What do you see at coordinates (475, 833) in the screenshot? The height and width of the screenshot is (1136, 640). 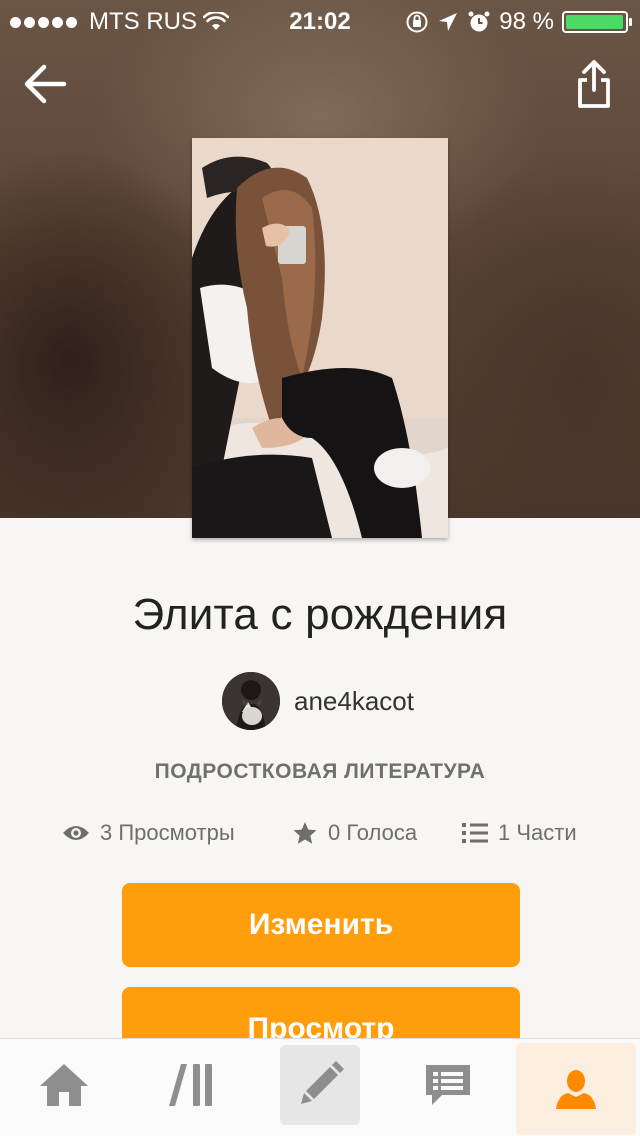 I see `list-icon` at bounding box center [475, 833].